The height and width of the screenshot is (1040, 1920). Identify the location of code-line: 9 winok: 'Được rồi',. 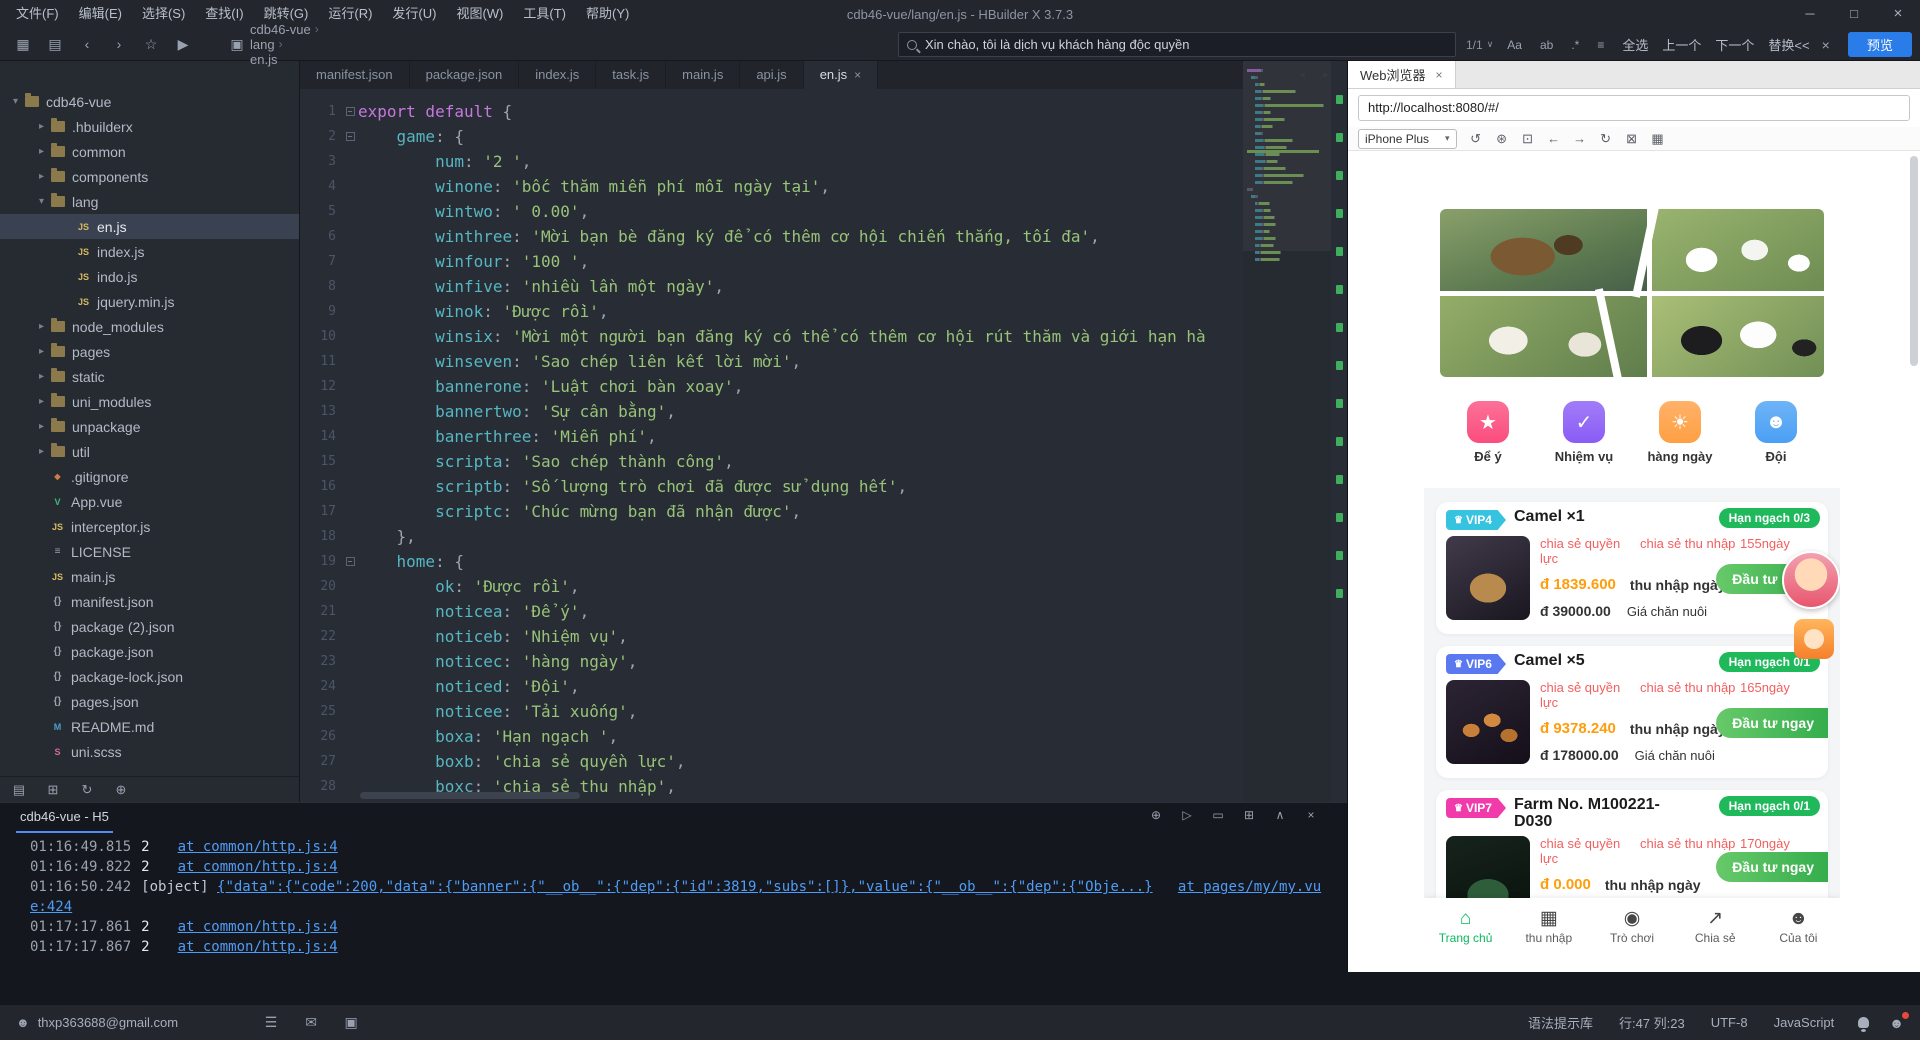
(823, 311).